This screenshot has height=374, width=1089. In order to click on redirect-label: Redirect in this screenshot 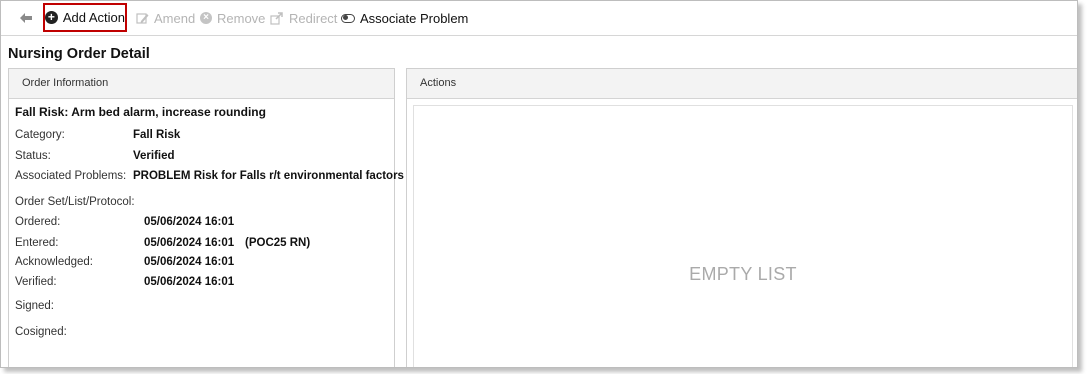, I will do `click(313, 18)`.